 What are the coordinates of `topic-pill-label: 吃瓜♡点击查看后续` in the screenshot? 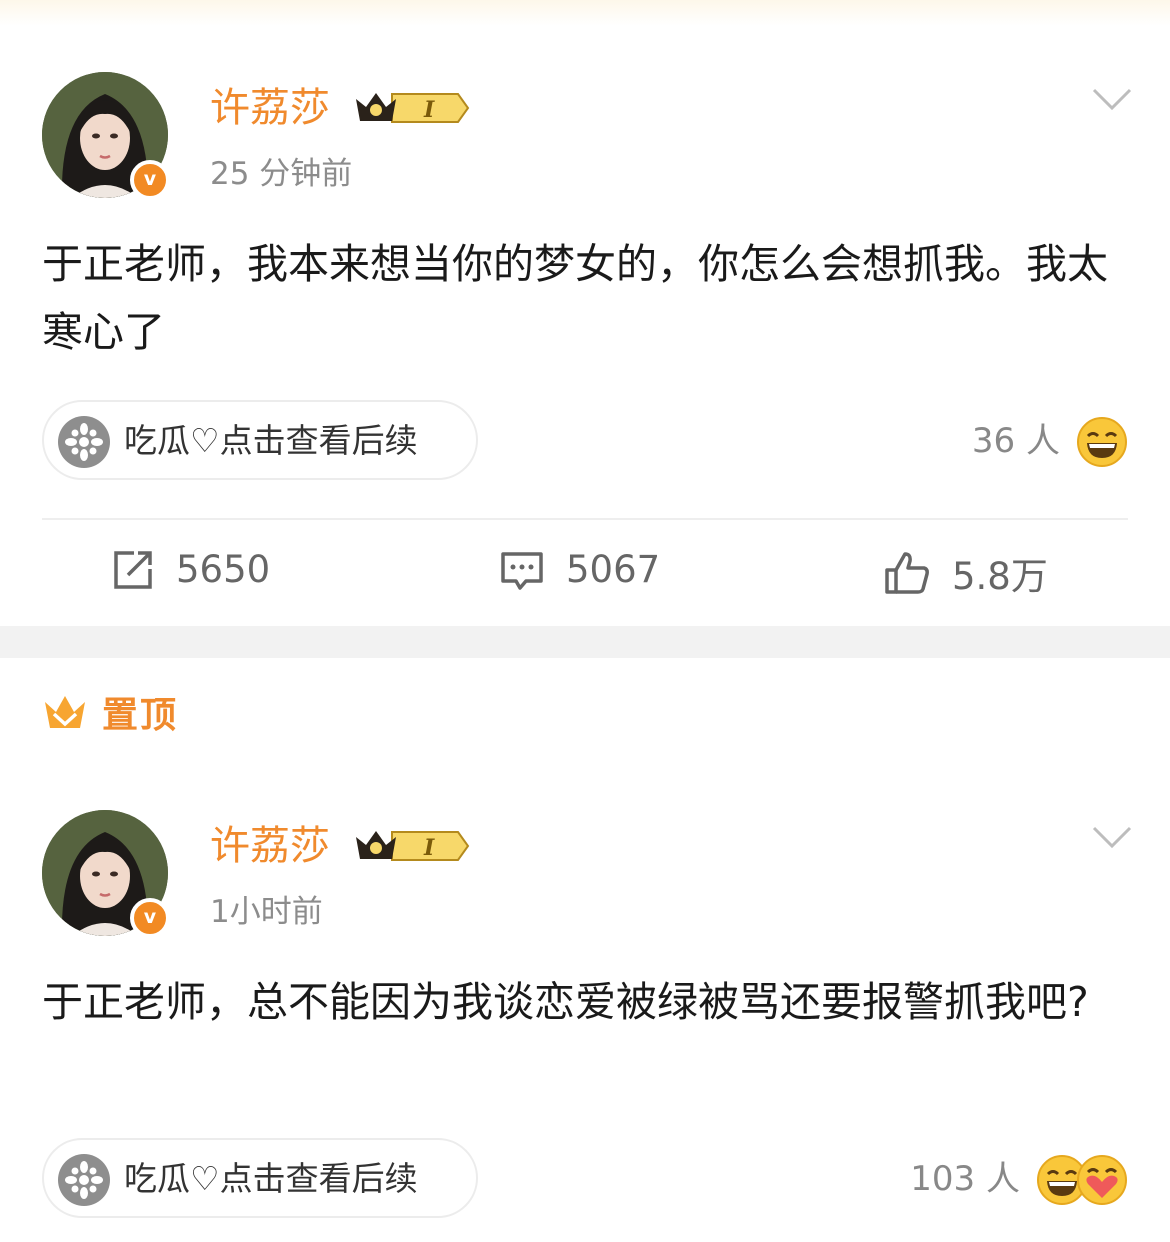 It's located at (271, 1178).